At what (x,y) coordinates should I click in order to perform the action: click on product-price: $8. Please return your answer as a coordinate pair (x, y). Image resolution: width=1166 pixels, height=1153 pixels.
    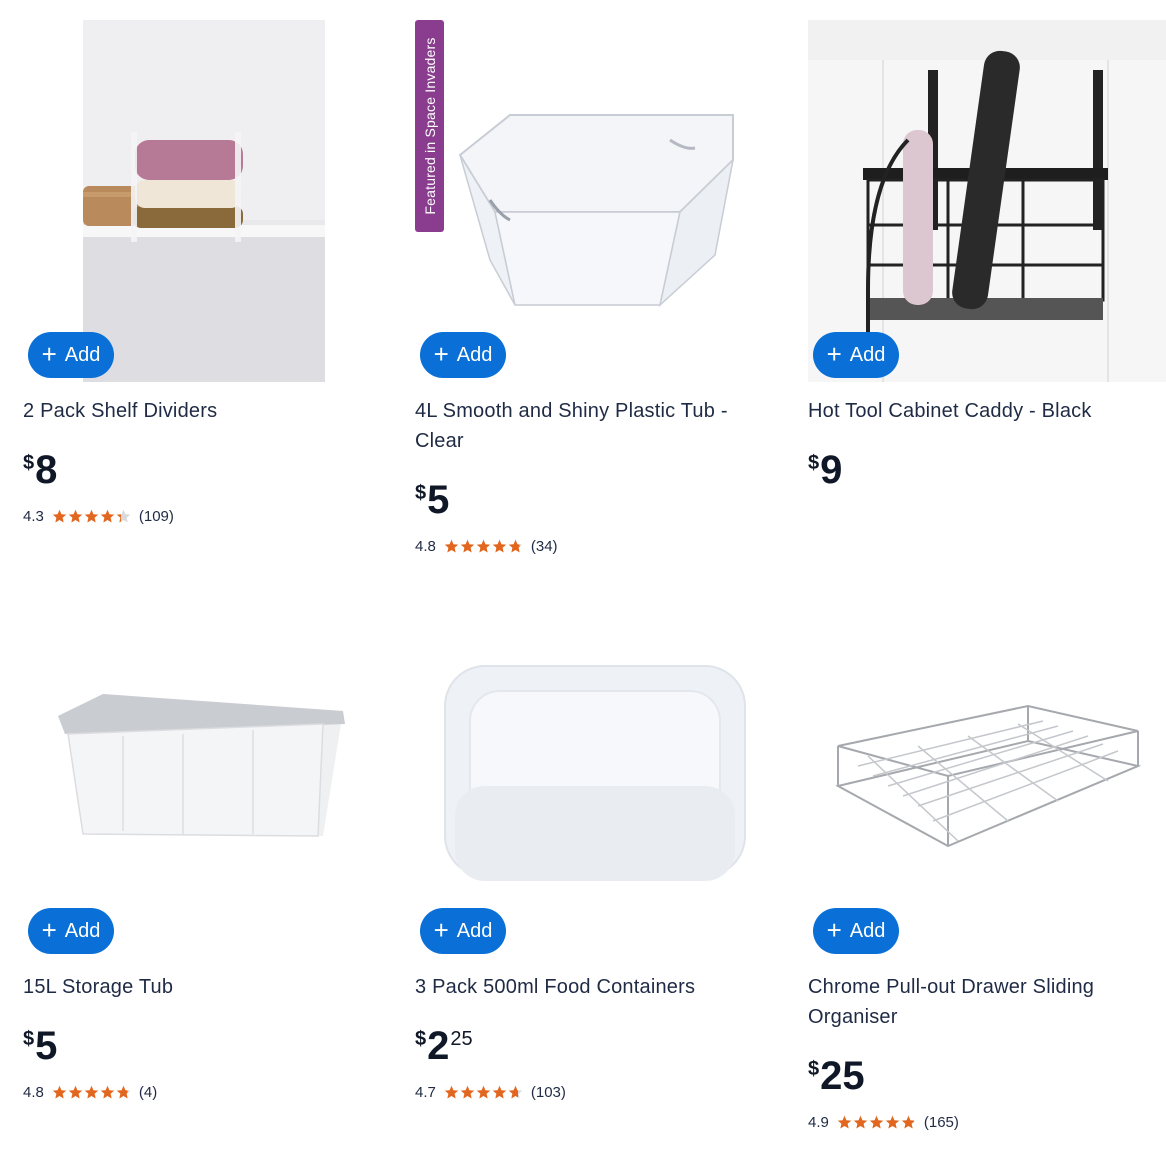
    Looking at the image, I should click on (40, 470).